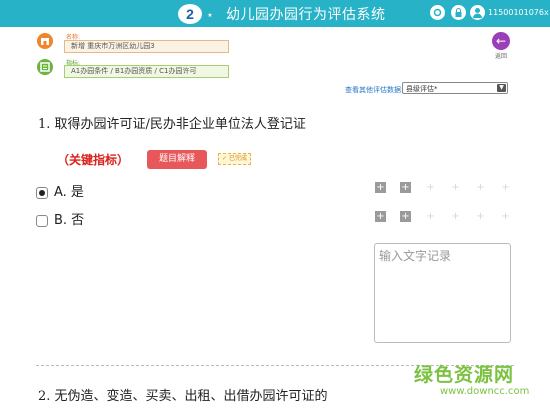 The image size is (550, 412). Describe the element at coordinates (422, 89) in the screenshot. I see `eval-level-value: 县级评估*` at that location.